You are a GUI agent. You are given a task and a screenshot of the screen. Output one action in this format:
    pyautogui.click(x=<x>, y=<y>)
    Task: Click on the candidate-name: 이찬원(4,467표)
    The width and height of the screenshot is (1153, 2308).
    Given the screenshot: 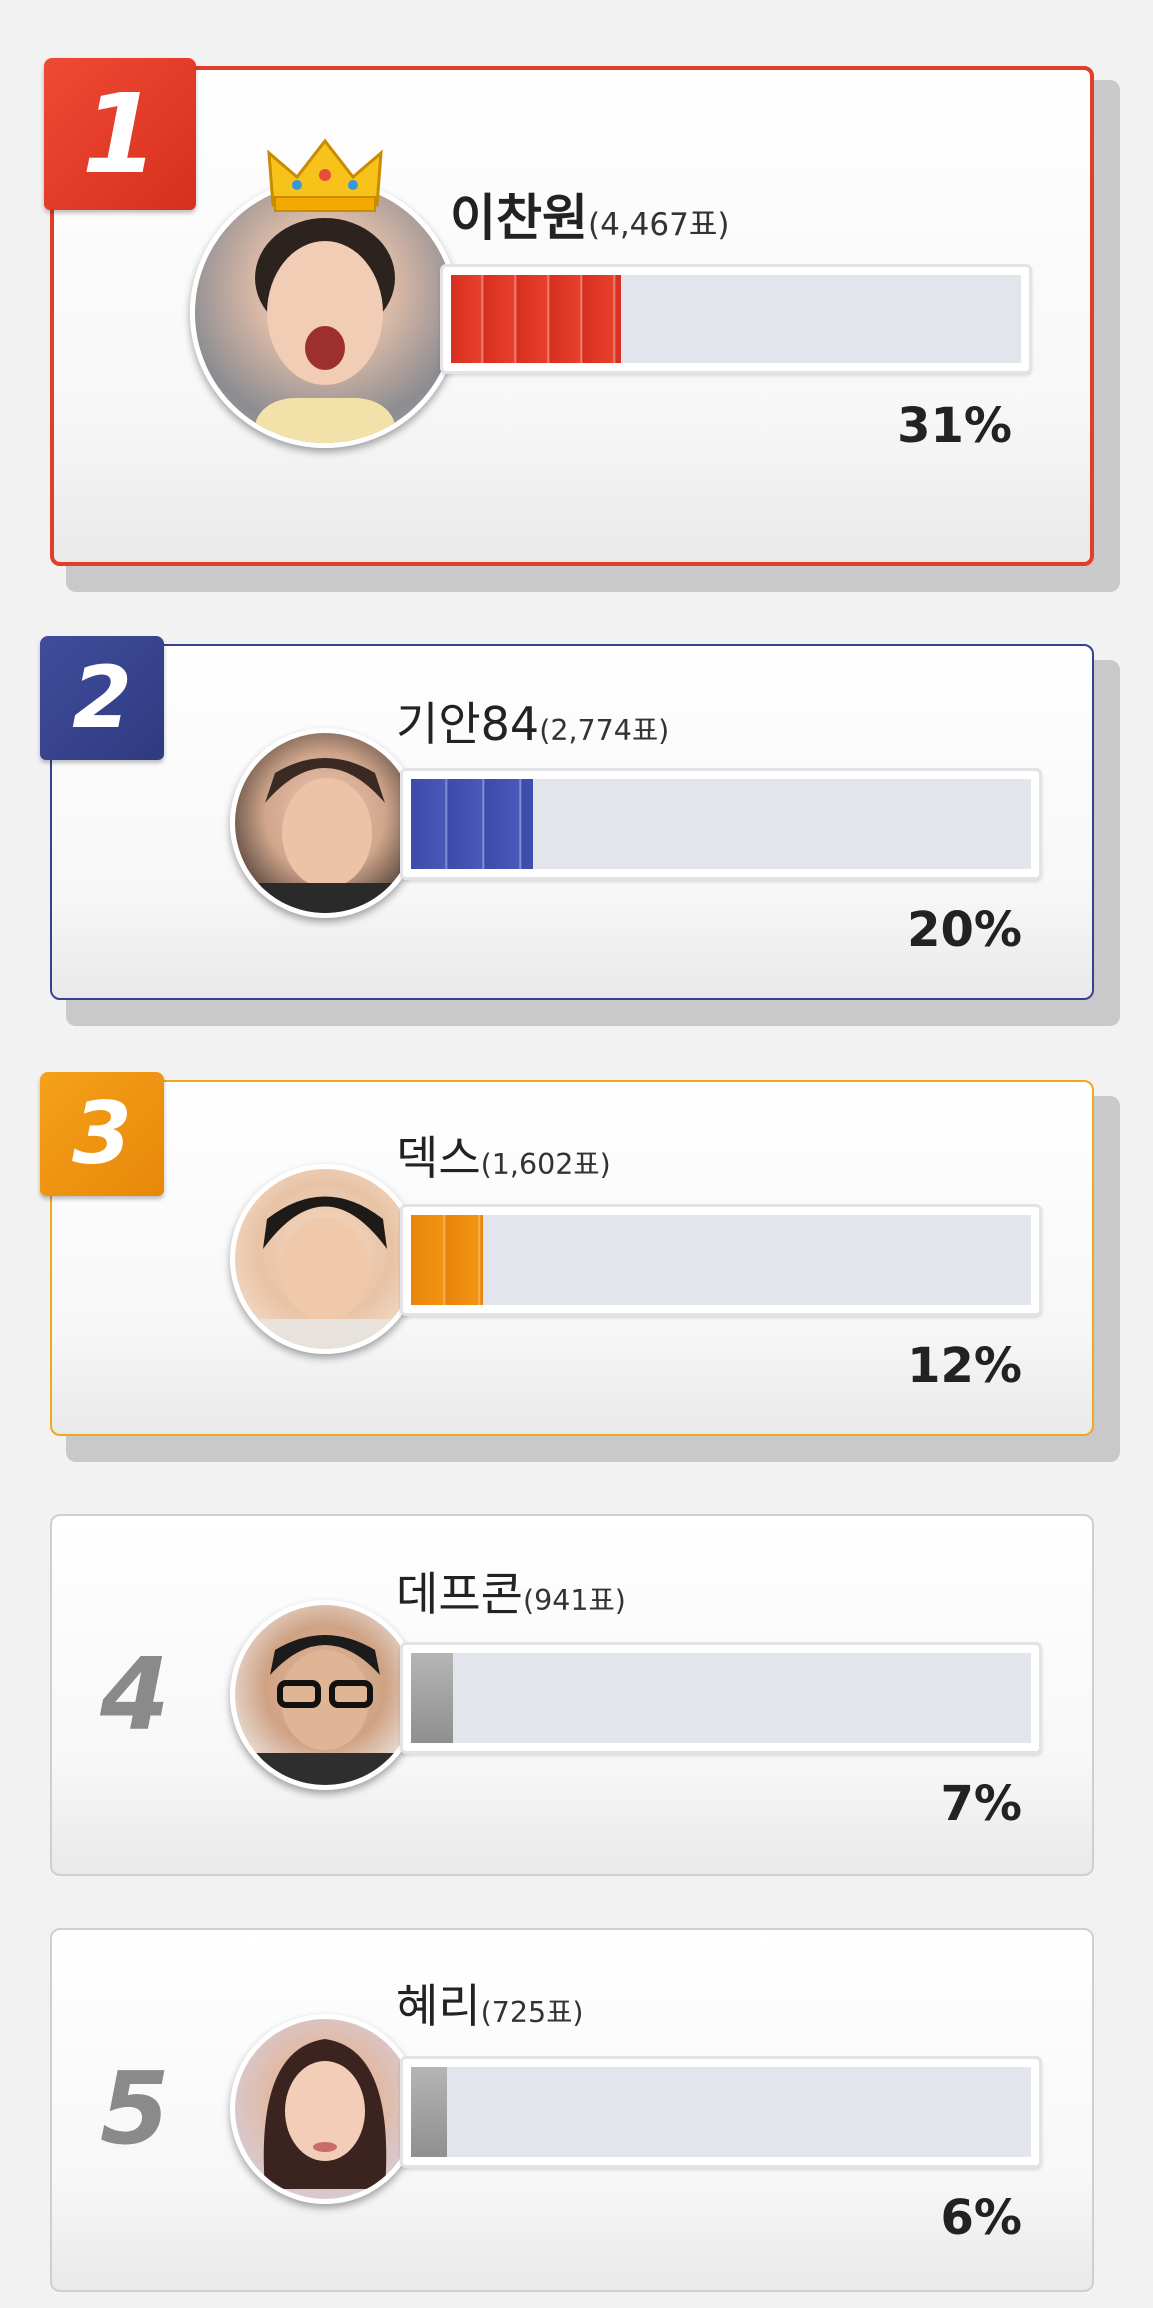 What is the action you would take?
    pyautogui.click(x=589, y=214)
    